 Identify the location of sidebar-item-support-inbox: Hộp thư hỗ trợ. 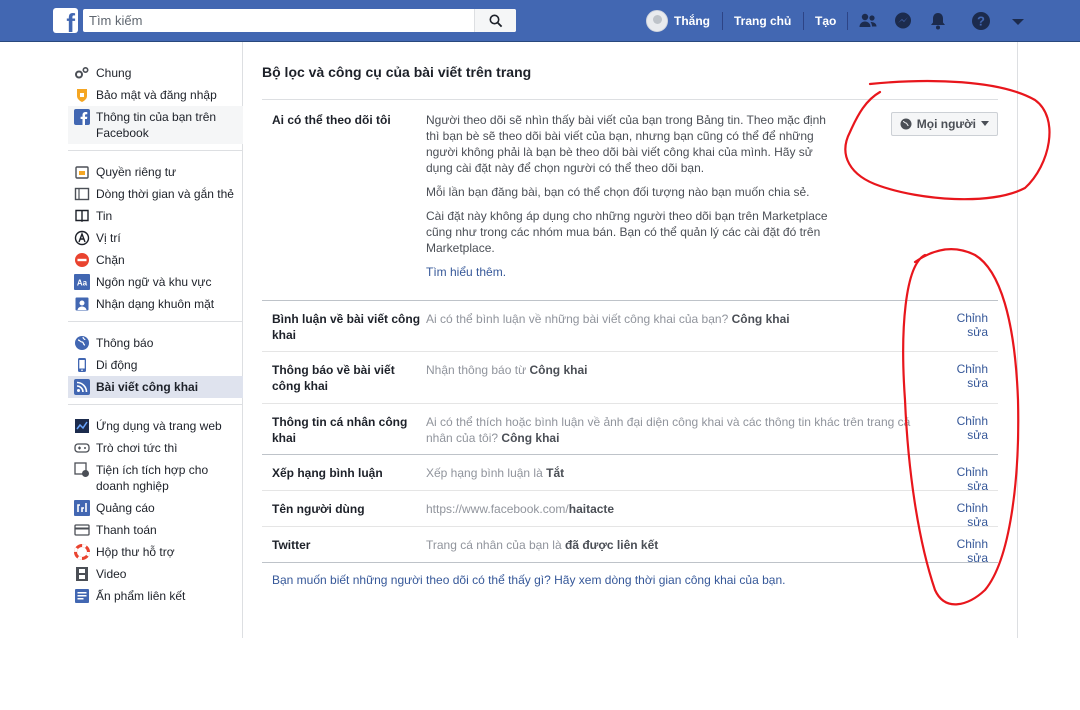
(155, 552).